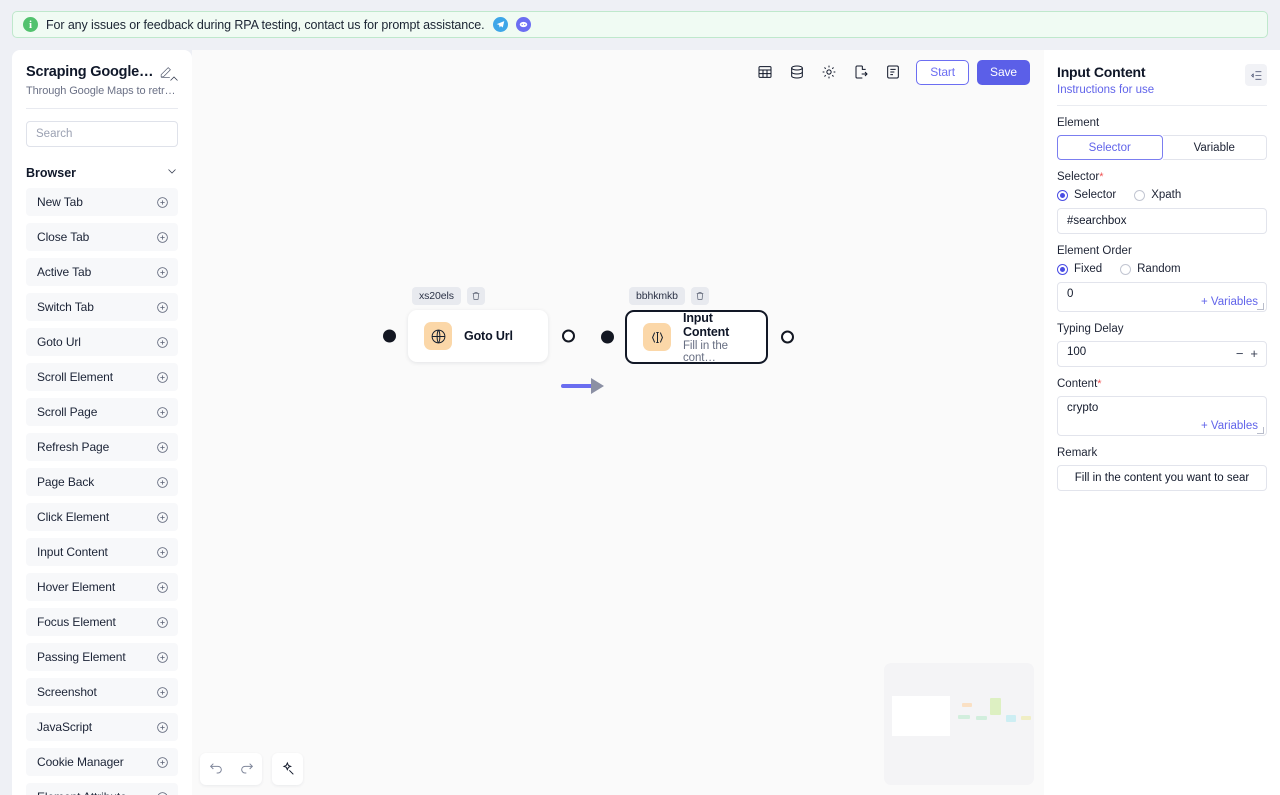 The image size is (1280, 795). I want to click on panel-title: Input Content, so click(1101, 72).